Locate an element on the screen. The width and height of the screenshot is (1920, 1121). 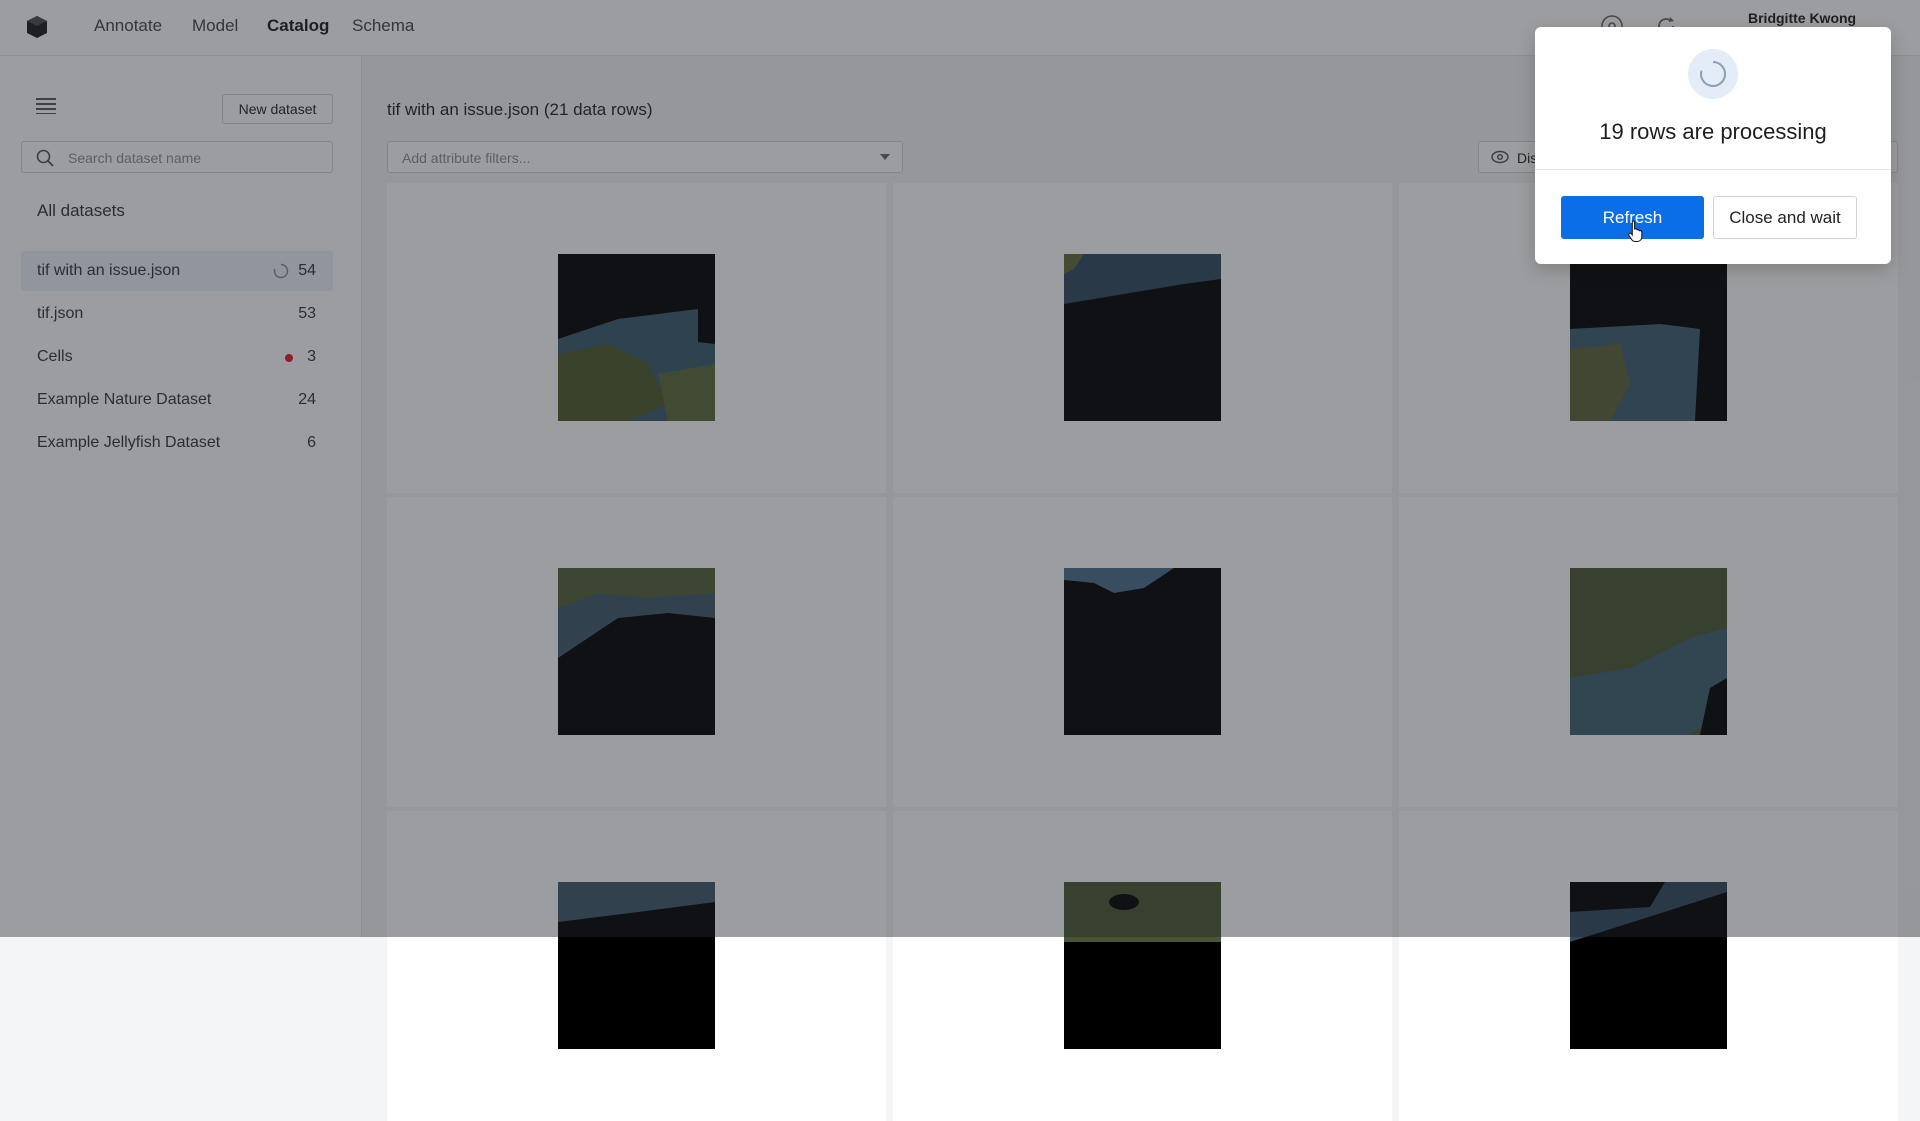
modal-title: 19 rows are processing is located at coordinates (1713, 131).